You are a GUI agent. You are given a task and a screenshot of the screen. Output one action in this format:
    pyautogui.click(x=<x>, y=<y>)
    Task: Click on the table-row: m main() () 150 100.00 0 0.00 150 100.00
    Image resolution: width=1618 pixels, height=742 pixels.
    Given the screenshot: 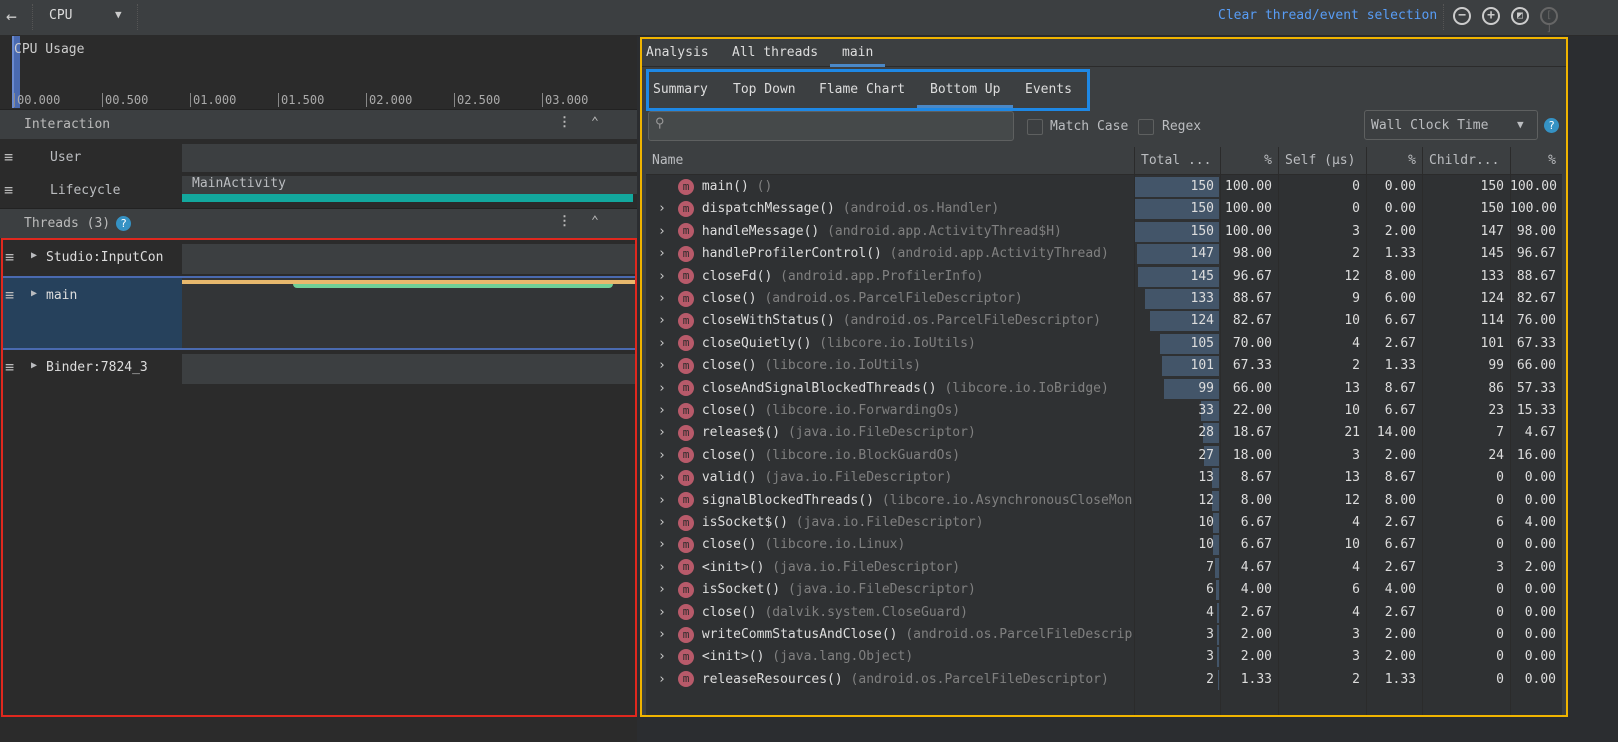 What is the action you would take?
    pyautogui.click(x=1104, y=187)
    